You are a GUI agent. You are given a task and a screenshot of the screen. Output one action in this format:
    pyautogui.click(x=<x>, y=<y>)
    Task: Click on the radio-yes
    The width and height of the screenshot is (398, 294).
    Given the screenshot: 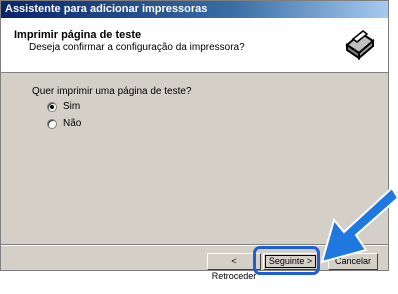 What is the action you would take?
    pyautogui.click(x=52, y=106)
    